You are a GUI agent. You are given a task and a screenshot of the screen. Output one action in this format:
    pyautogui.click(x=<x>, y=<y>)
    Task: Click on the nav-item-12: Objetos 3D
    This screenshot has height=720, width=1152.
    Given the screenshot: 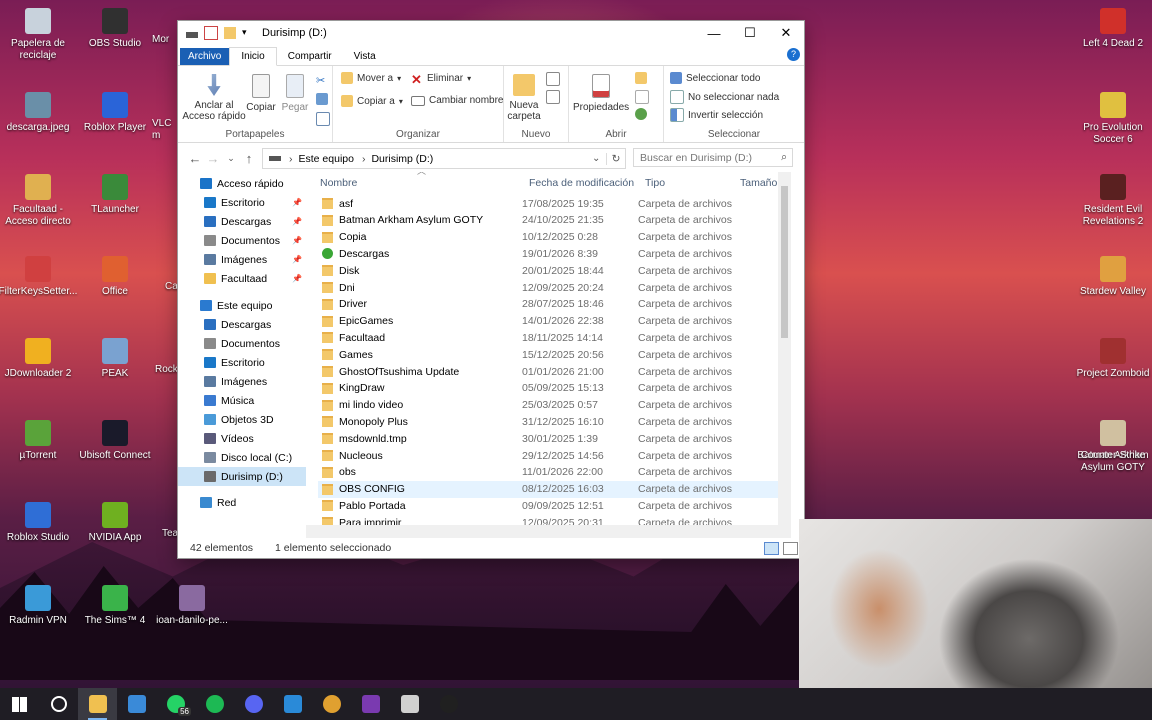 What is the action you would take?
    pyautogui.click(x=242, y=419)
    